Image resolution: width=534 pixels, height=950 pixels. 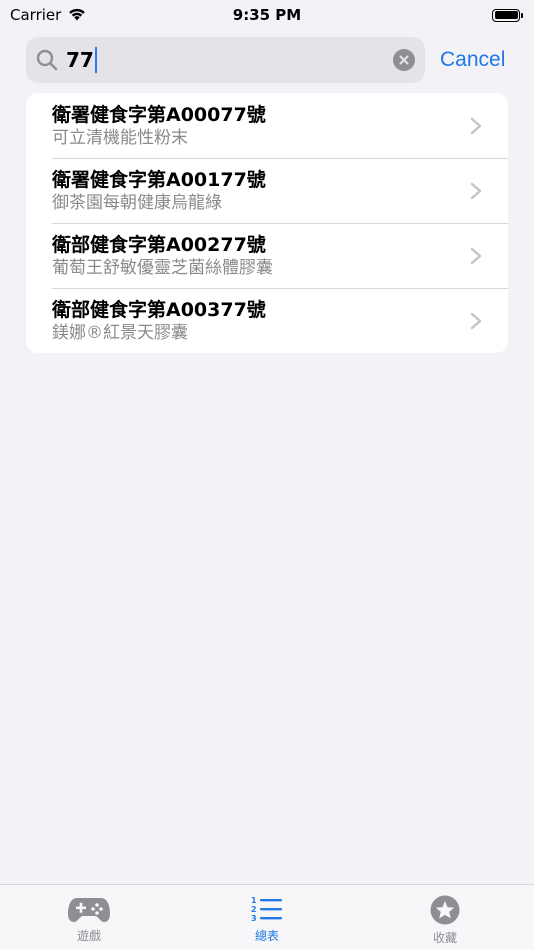 I want to click on status-left: Carrier, so click(x=48, y=15).